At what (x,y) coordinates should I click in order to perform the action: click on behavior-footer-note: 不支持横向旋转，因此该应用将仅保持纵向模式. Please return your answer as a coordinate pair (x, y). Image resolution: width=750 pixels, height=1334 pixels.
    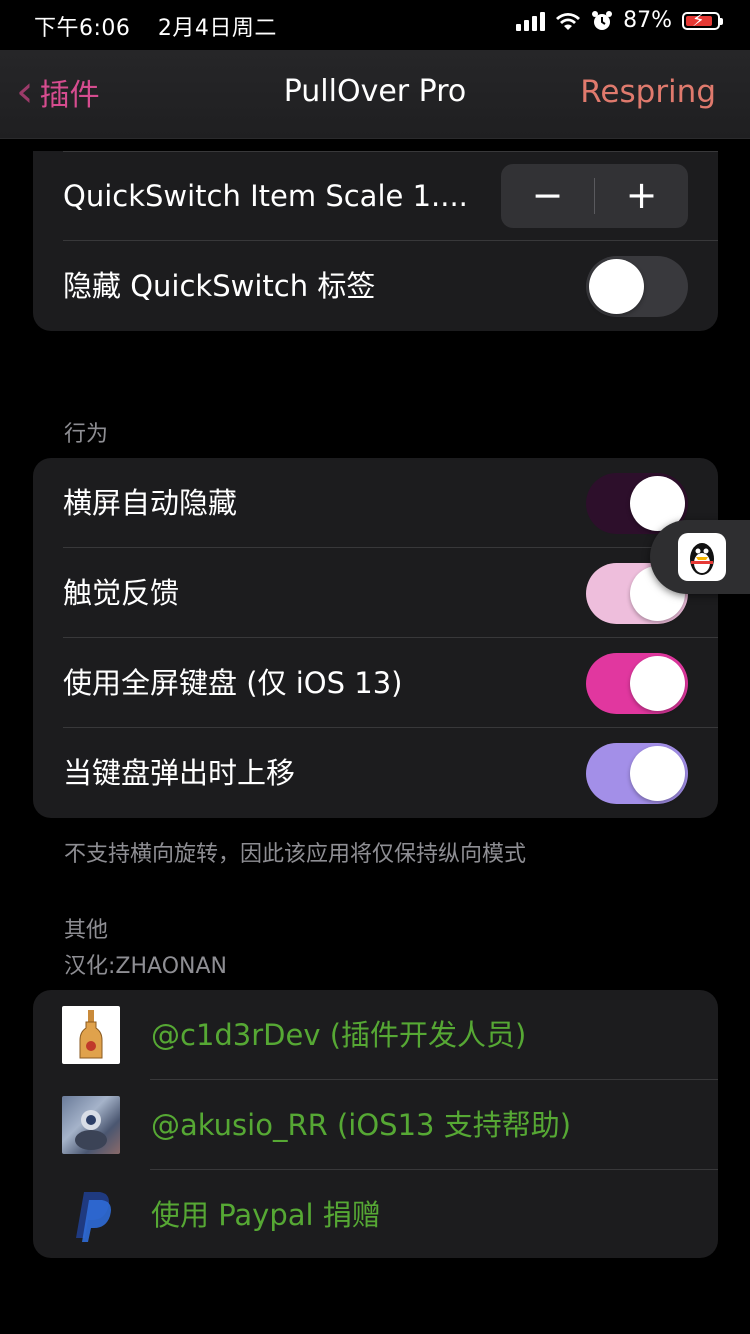
    Looking at the image, I should click on (295, 854).